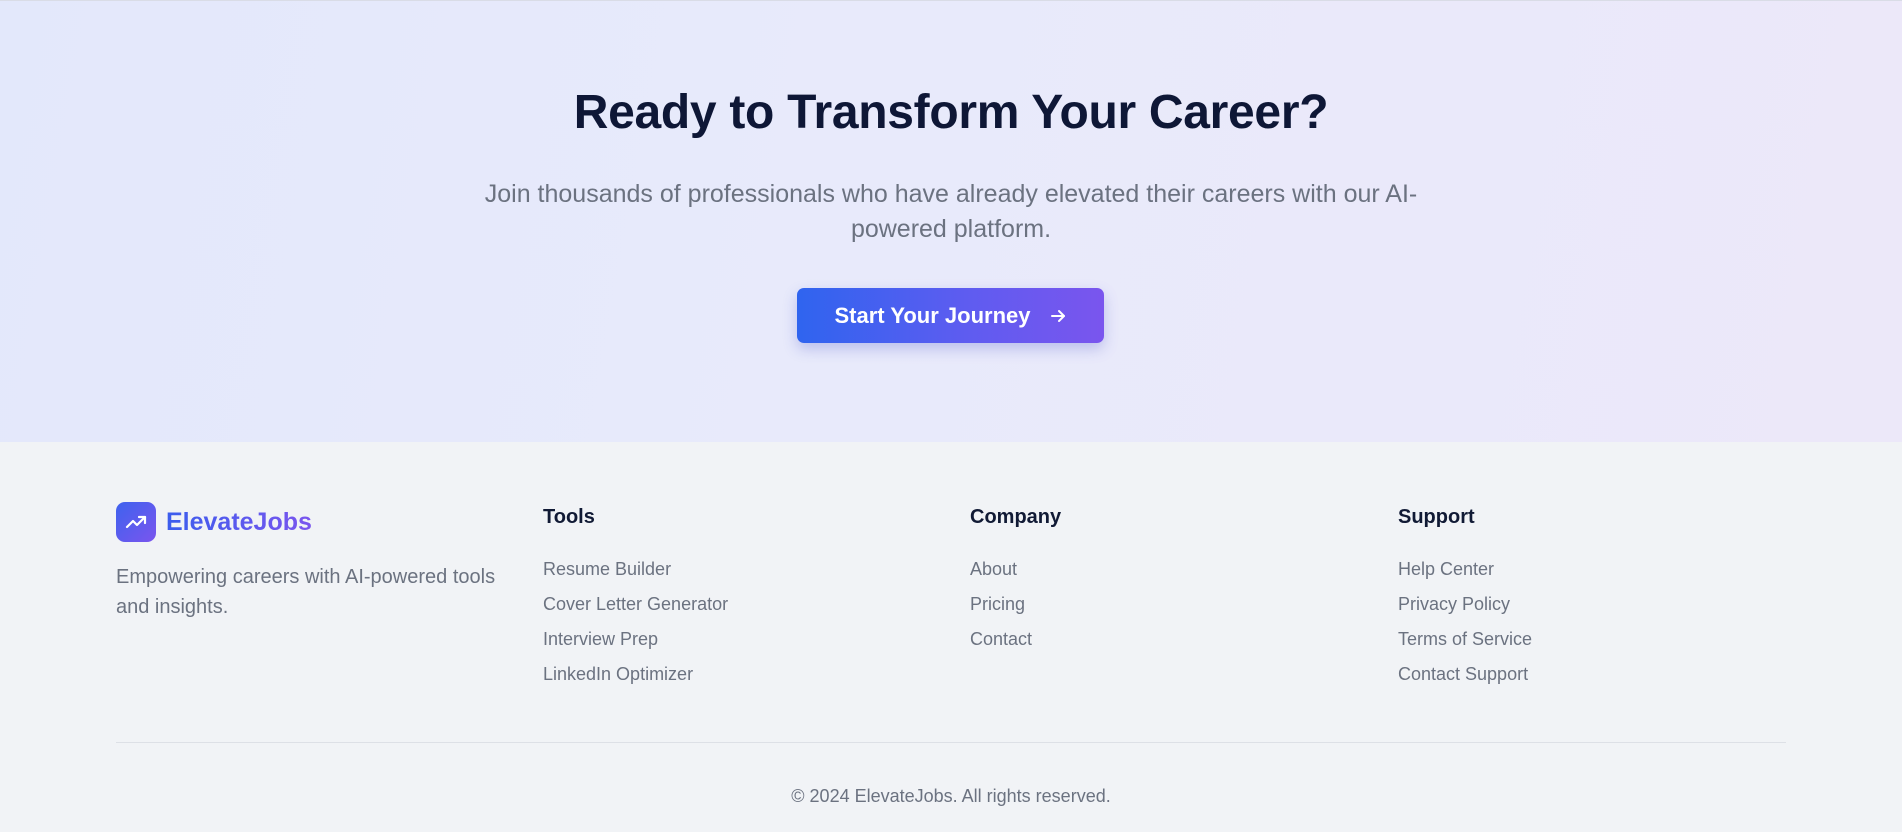 The height and width of the screenshot is (832, 1902). What do you see at coordinates (1465, 639) in the screenshot?
I see `footer-link-terms-of-service: Terms of Service` at bounding box center [1465, 639].